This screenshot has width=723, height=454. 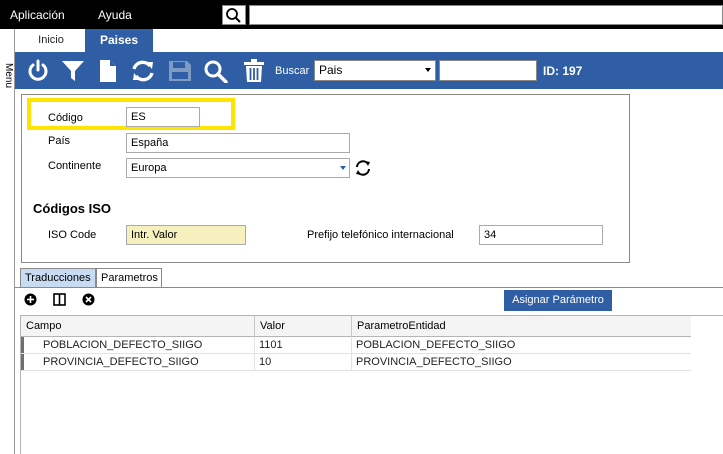 What do you see at coordinates (331, 70) in the screenshot?
I see `search-field-value: Pais` at bounding box center [331, 70].